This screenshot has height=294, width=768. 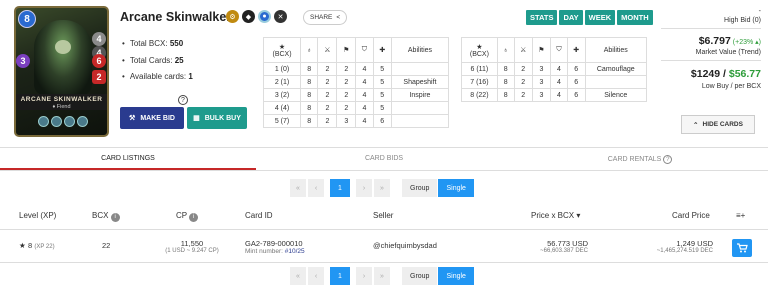 What do you see at coordinates (542, 17) in the screenshot?
I see `tab-stats: STATS` at bounding box center [542, 17].